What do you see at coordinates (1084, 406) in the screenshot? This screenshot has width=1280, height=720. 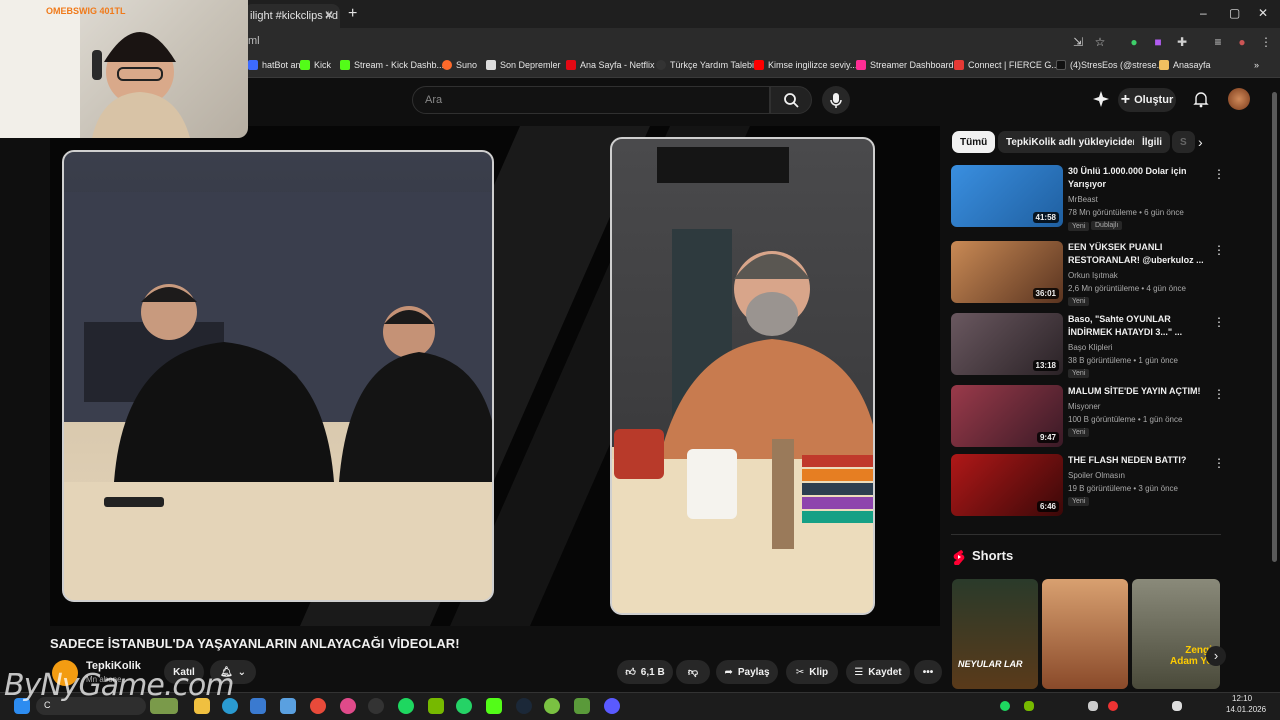 I see `recommendation-channel: Misyoner` at bounding box center [1084, 406].